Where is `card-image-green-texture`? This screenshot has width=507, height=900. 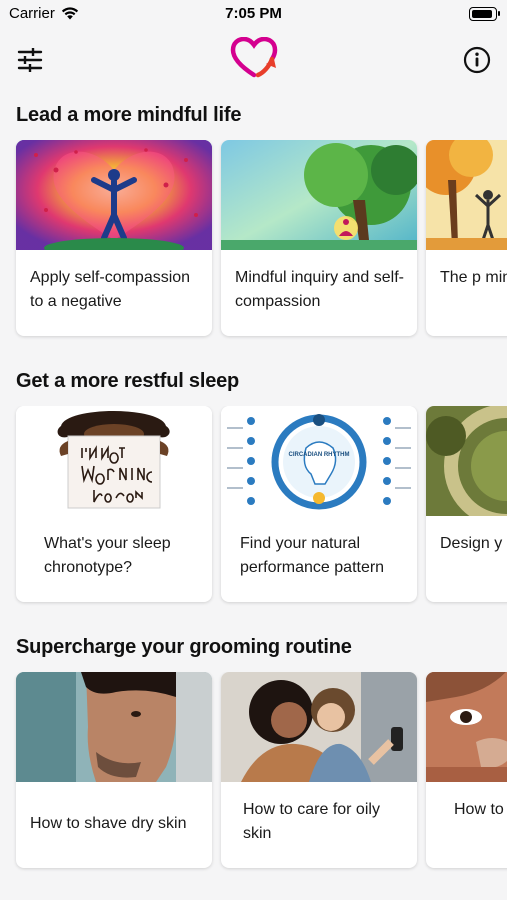 card-image-green-texture is located at coordinates (466, 461).